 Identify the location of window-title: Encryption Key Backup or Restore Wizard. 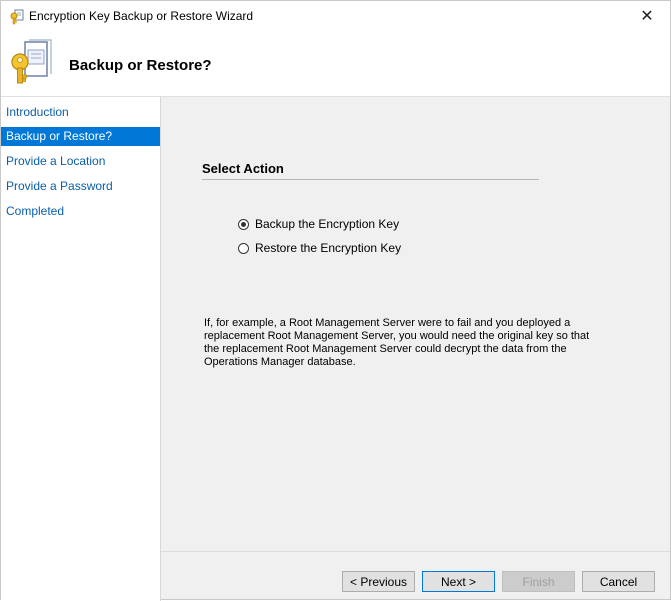
(141, 16).